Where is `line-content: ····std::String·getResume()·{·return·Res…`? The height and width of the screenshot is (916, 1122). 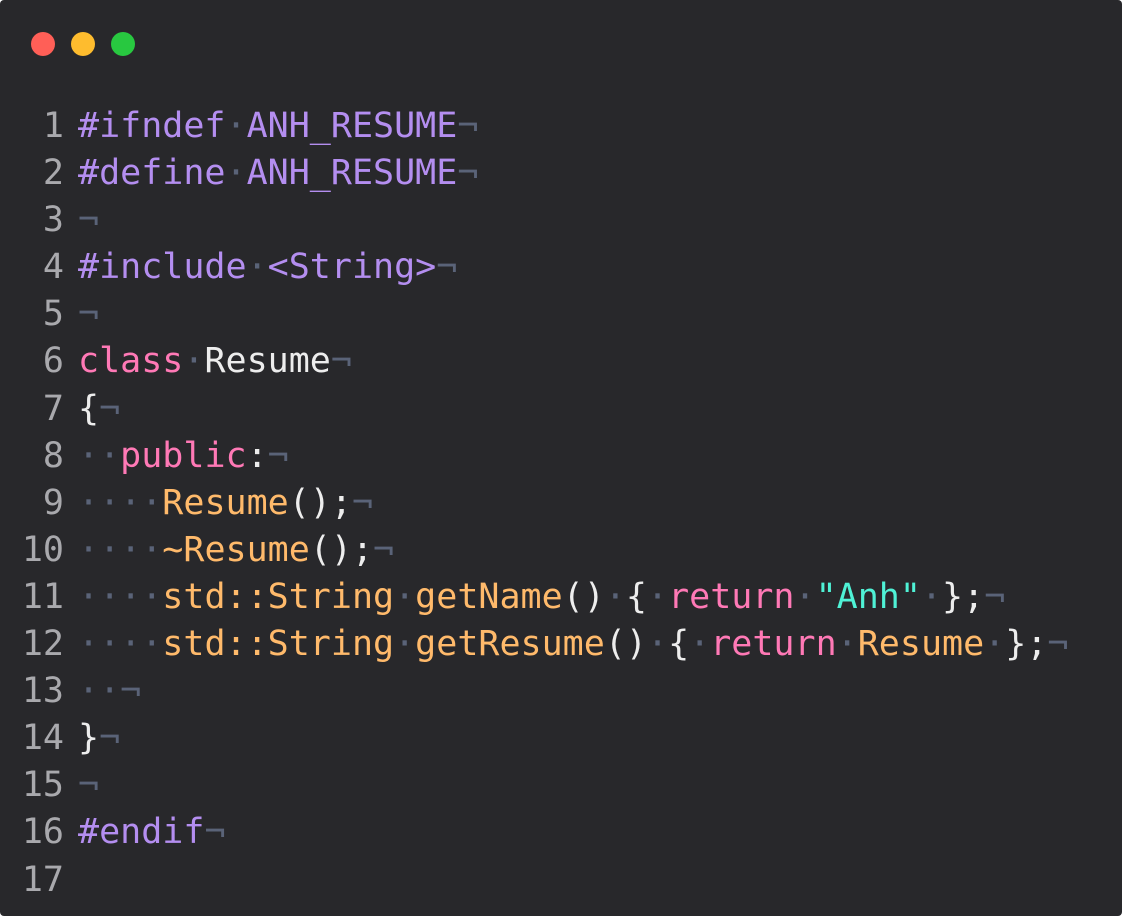 line-content: ····std::String·getResume()·{·return·Res… is located at coordinates (573, 644).